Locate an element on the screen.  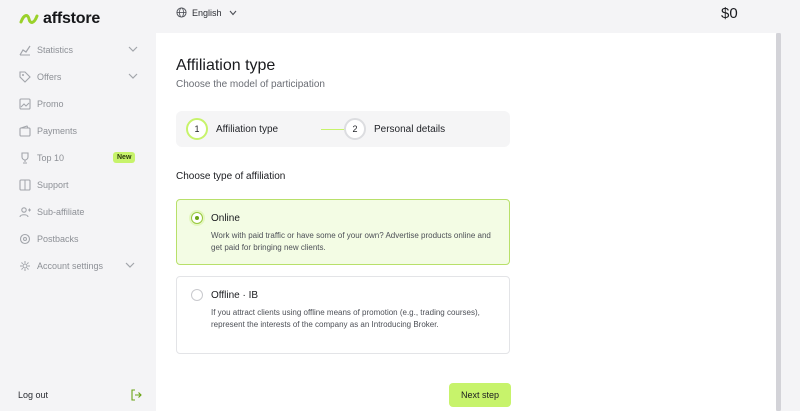
sidebar-item-label: Top 10 is located at coordinates (51, 157).